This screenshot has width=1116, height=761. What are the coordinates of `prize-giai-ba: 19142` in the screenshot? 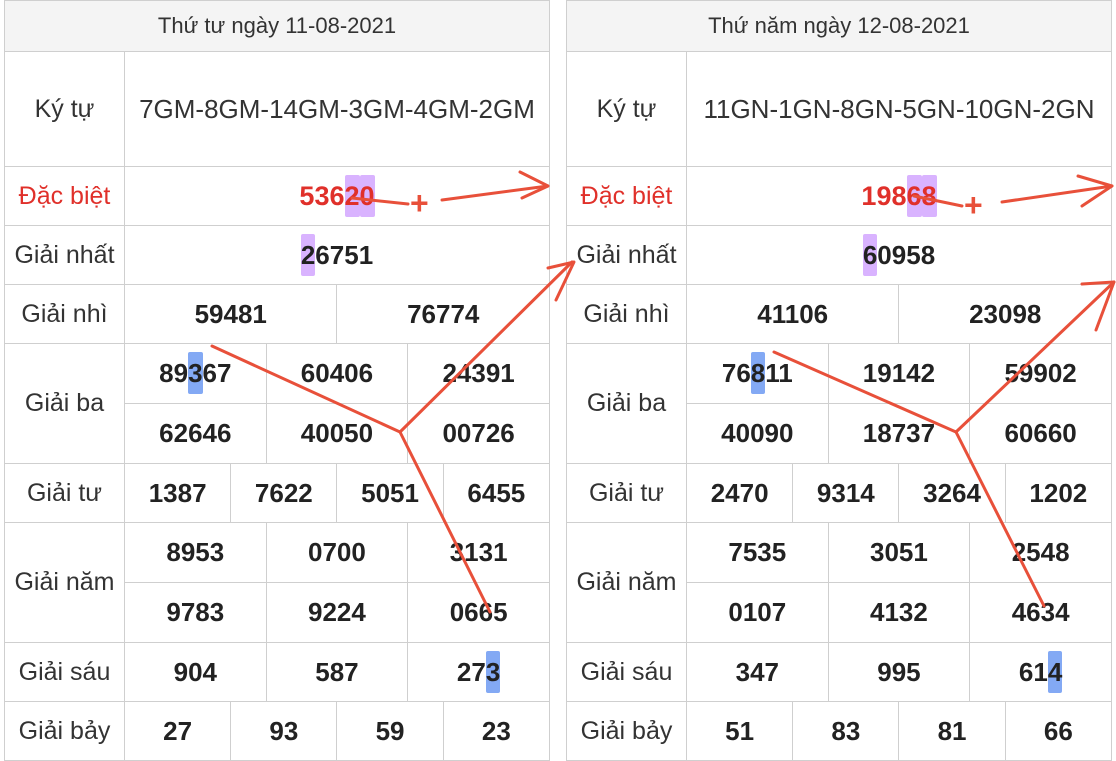 It's located at (899, 373).